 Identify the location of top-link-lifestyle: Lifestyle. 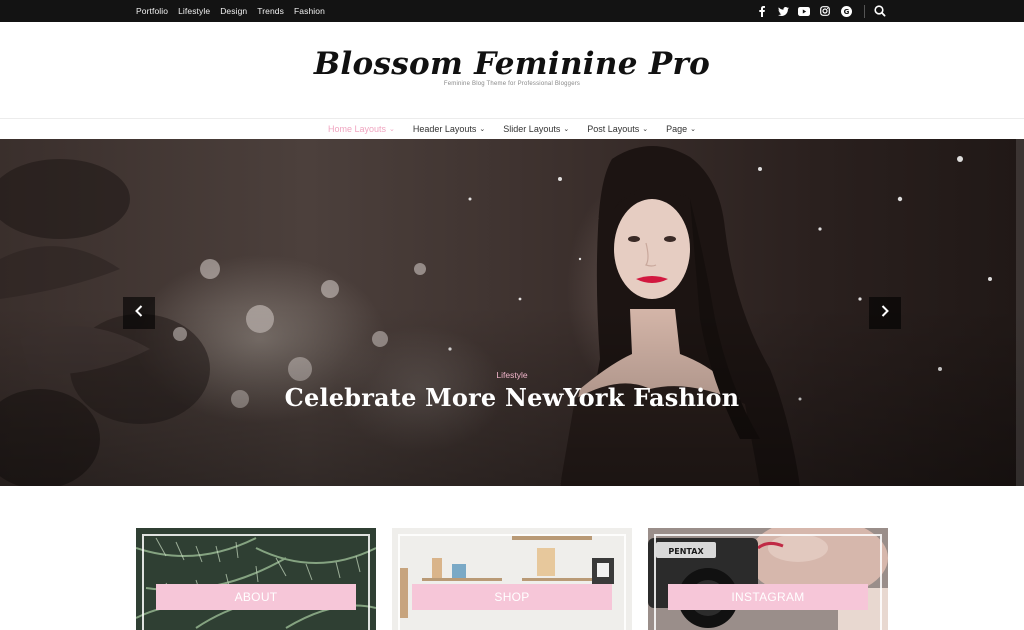
(194, 11).